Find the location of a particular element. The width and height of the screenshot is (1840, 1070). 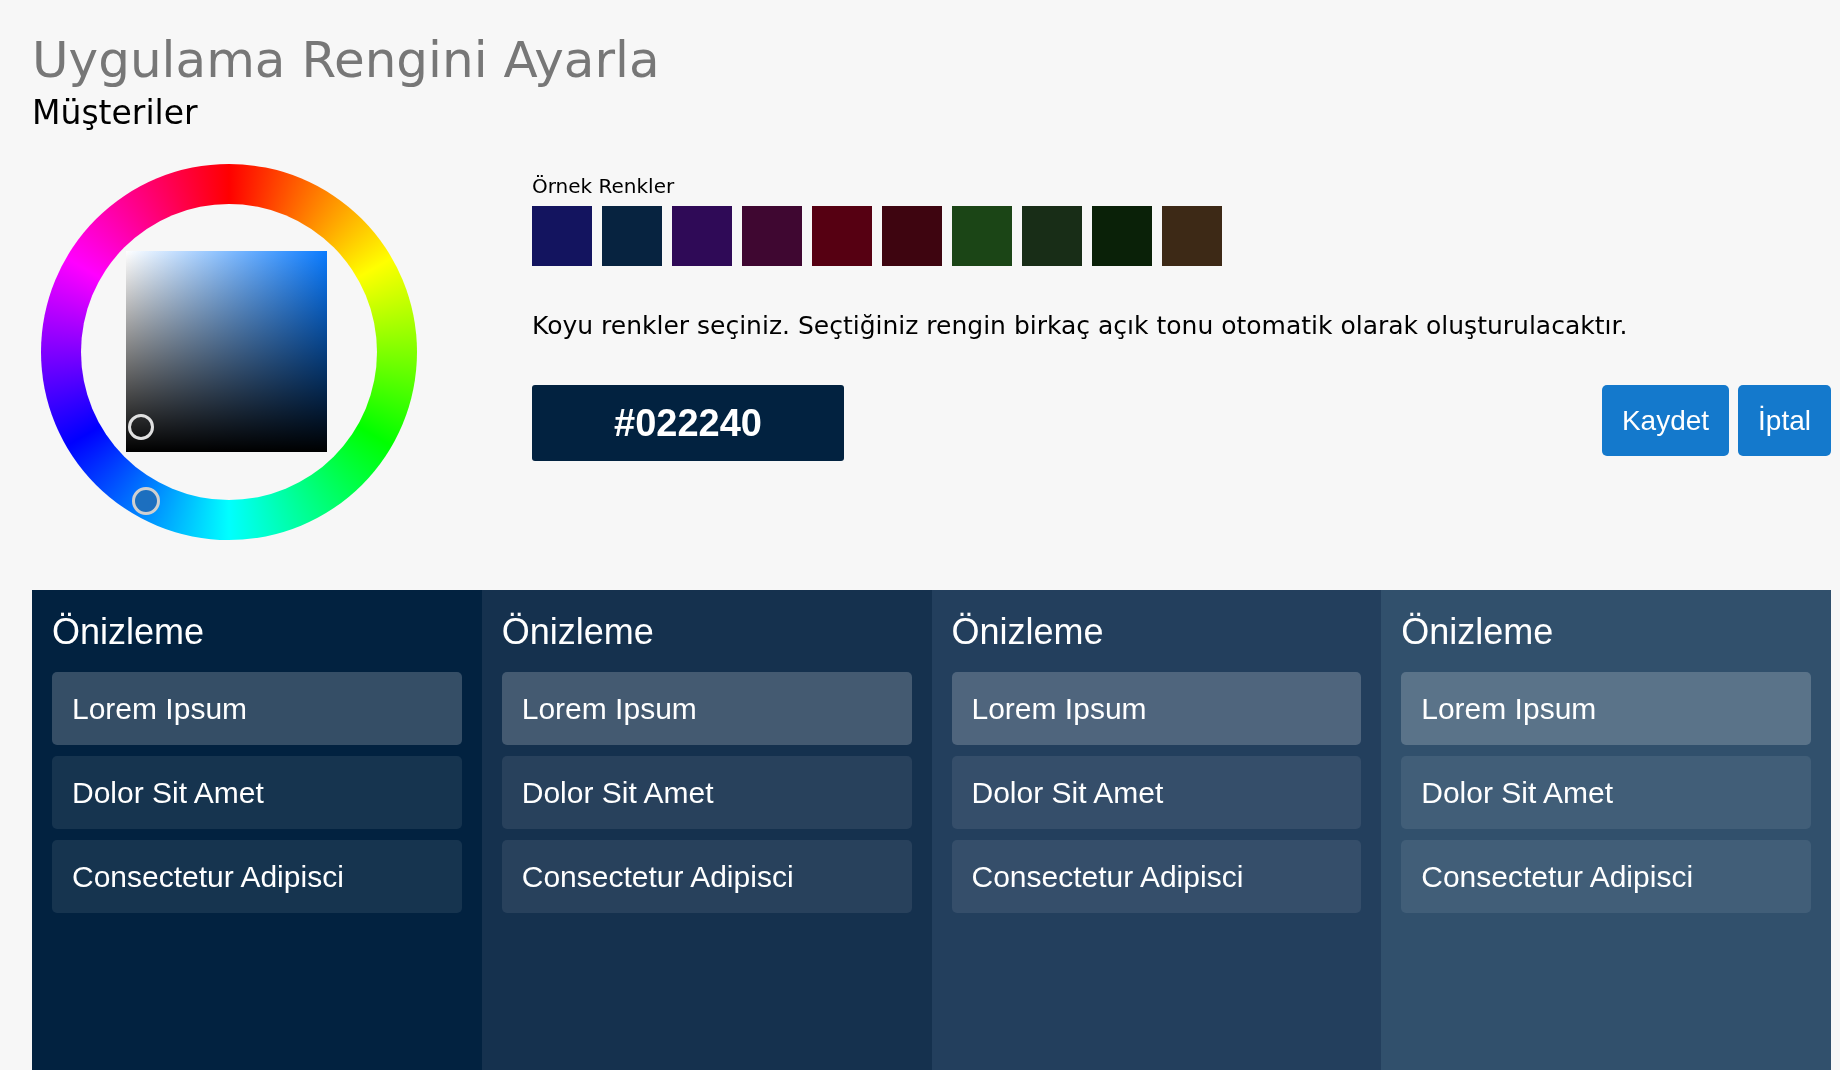

save-button: Kaydet is located at coordinates (1665, 420).